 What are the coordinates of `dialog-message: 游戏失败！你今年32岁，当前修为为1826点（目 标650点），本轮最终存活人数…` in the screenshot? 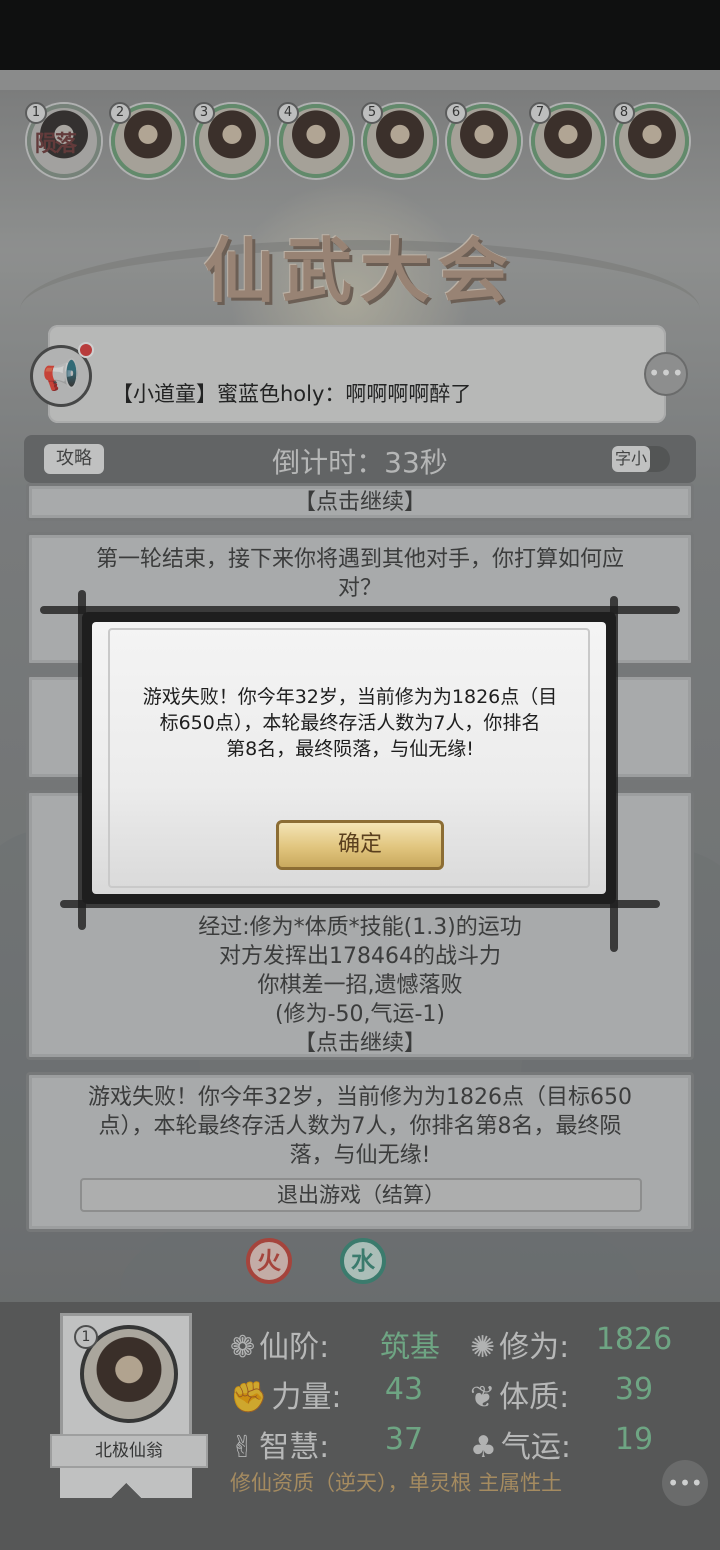 It's located at (350, 723).